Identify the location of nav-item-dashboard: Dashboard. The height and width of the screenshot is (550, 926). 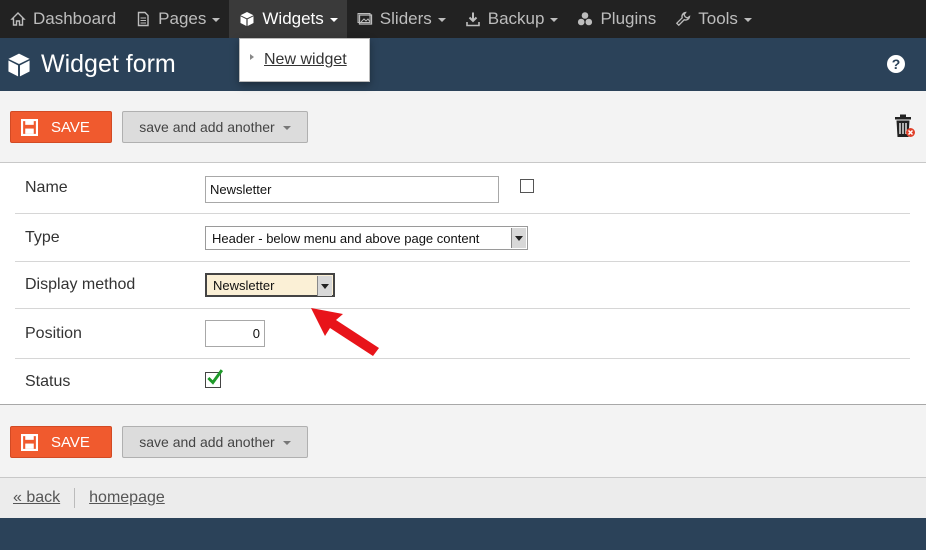
(62, 19).